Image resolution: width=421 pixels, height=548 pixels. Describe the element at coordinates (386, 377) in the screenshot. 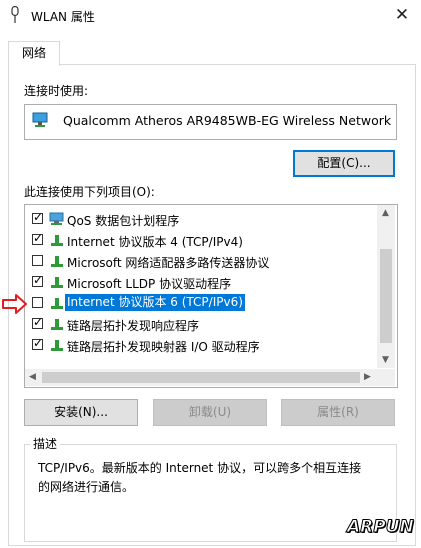

I see `scroll-corner` at that location.